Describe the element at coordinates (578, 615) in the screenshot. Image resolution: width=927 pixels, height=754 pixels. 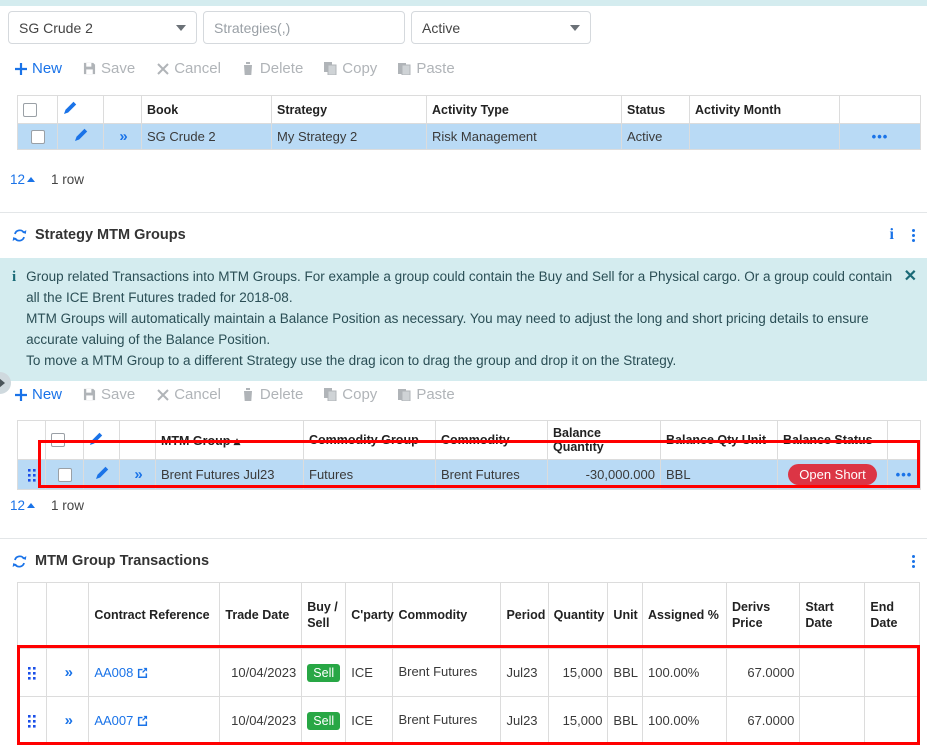
I see `col-quantity: Quantity` at that location.